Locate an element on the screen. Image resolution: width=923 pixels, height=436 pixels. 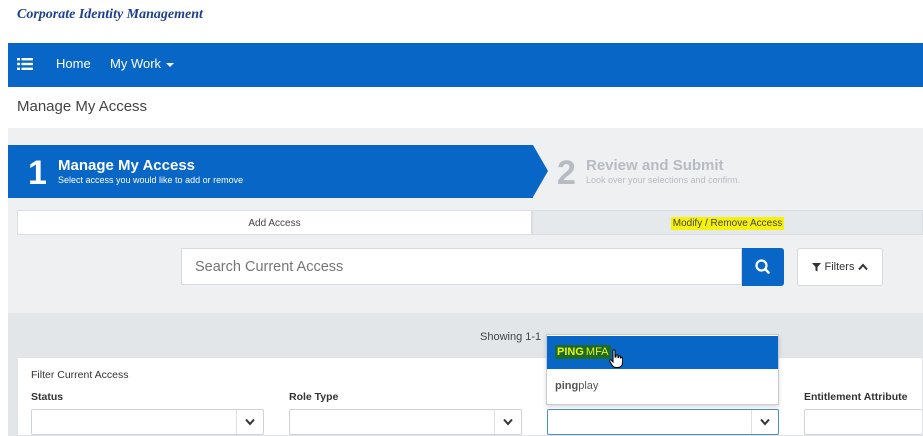
access-tabs: Add Access Modify / Remove Access is located at coordinates (470, 222).